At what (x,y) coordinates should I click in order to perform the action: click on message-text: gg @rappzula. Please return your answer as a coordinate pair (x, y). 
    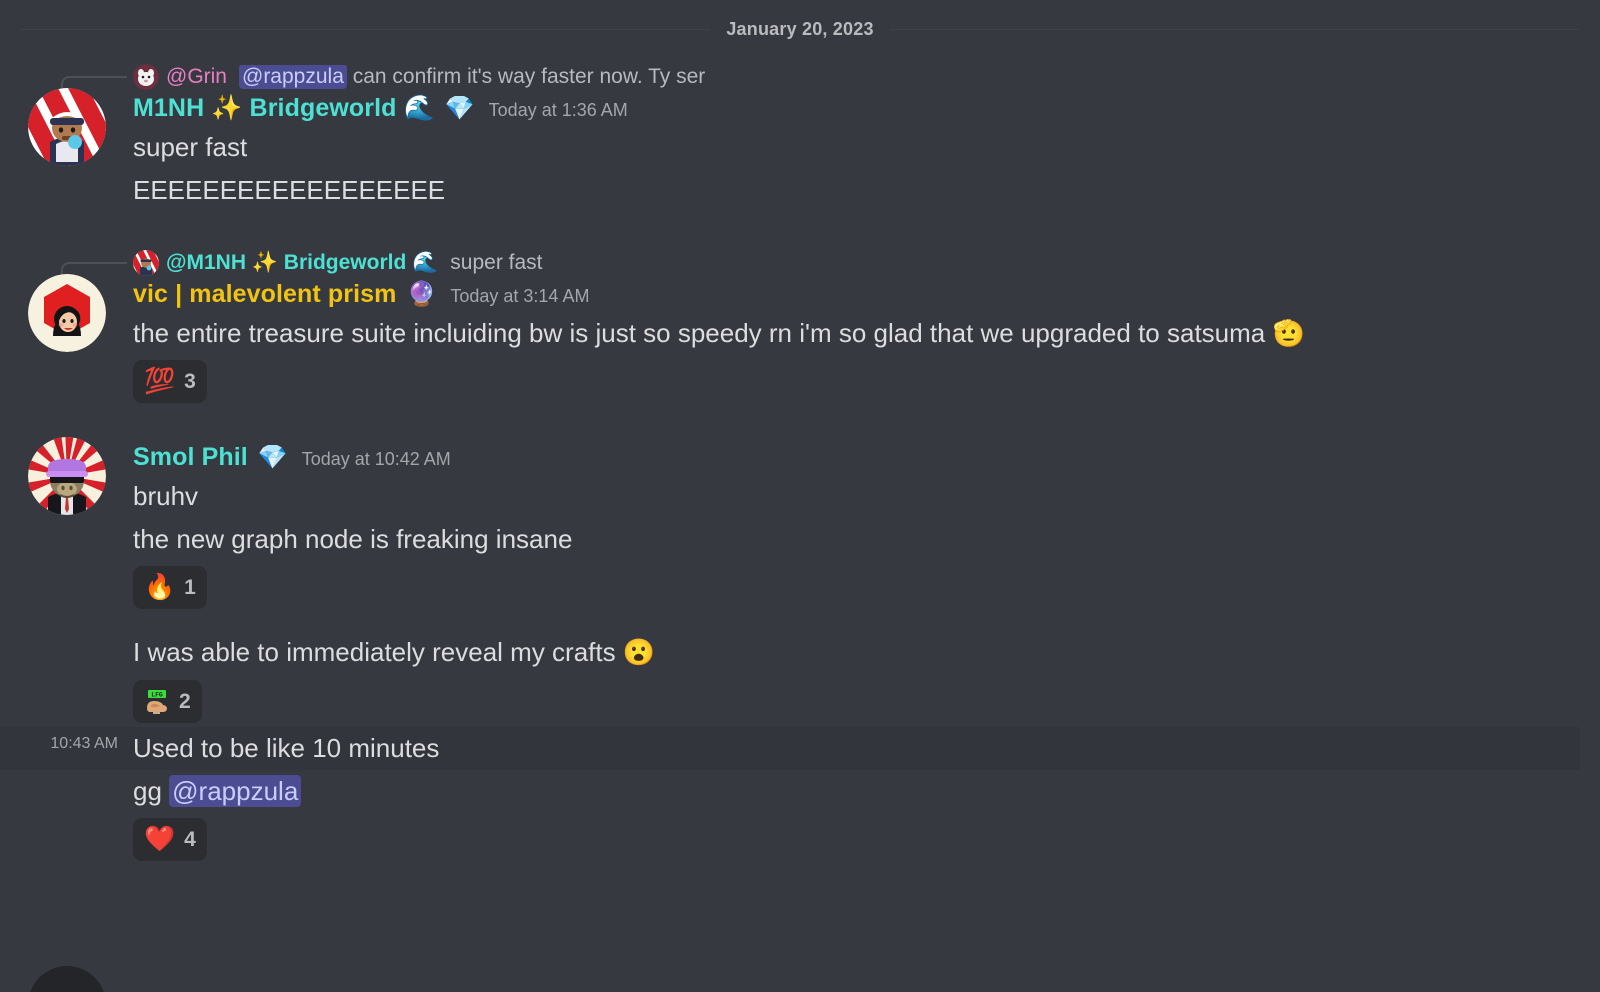
    Looking at the image, I should click on (229, 791).